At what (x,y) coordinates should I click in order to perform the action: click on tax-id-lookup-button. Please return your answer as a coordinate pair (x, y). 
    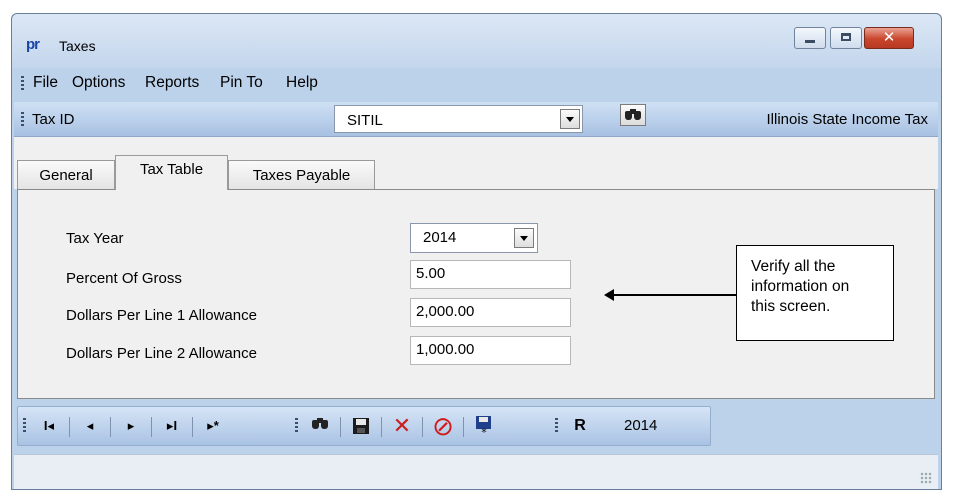
    Looking at the image, I should click on (633, 115).